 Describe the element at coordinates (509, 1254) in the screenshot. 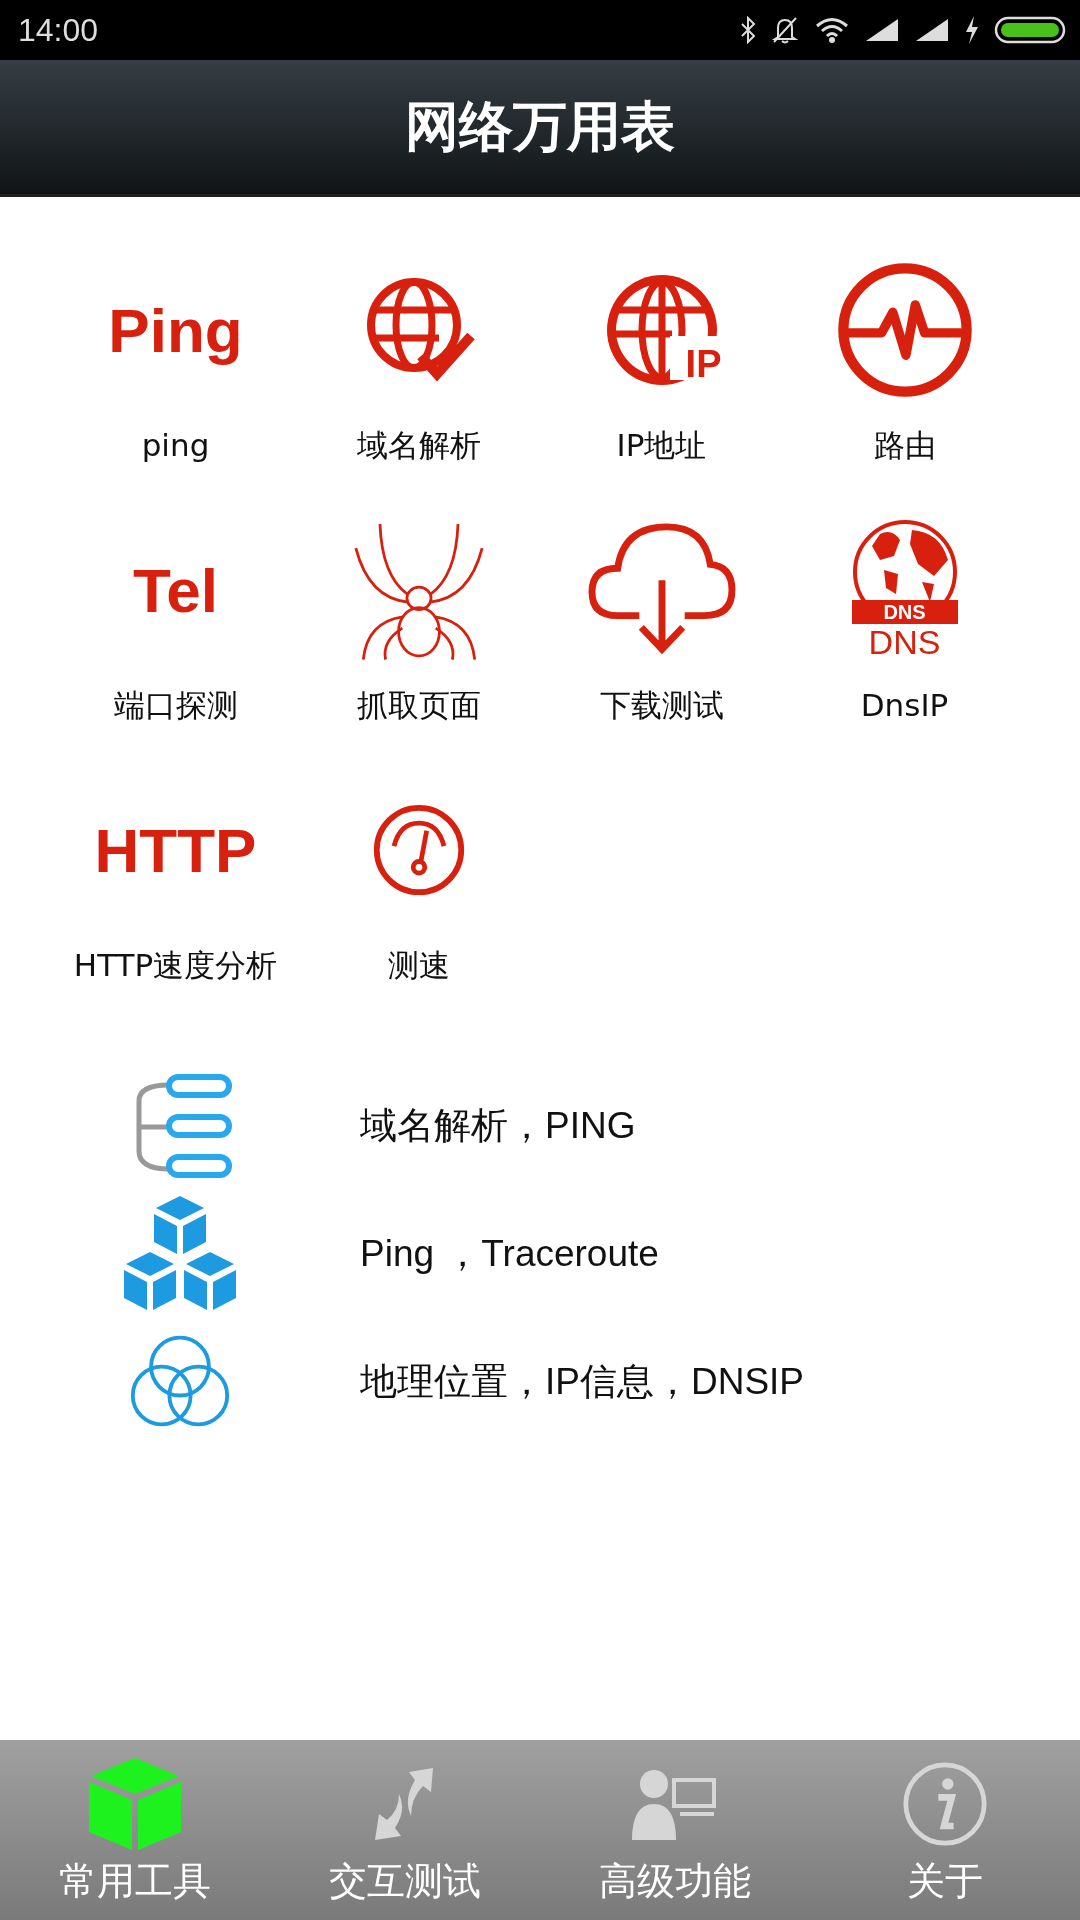

I see `feature-text: Ping ，Traceroute` at that location.